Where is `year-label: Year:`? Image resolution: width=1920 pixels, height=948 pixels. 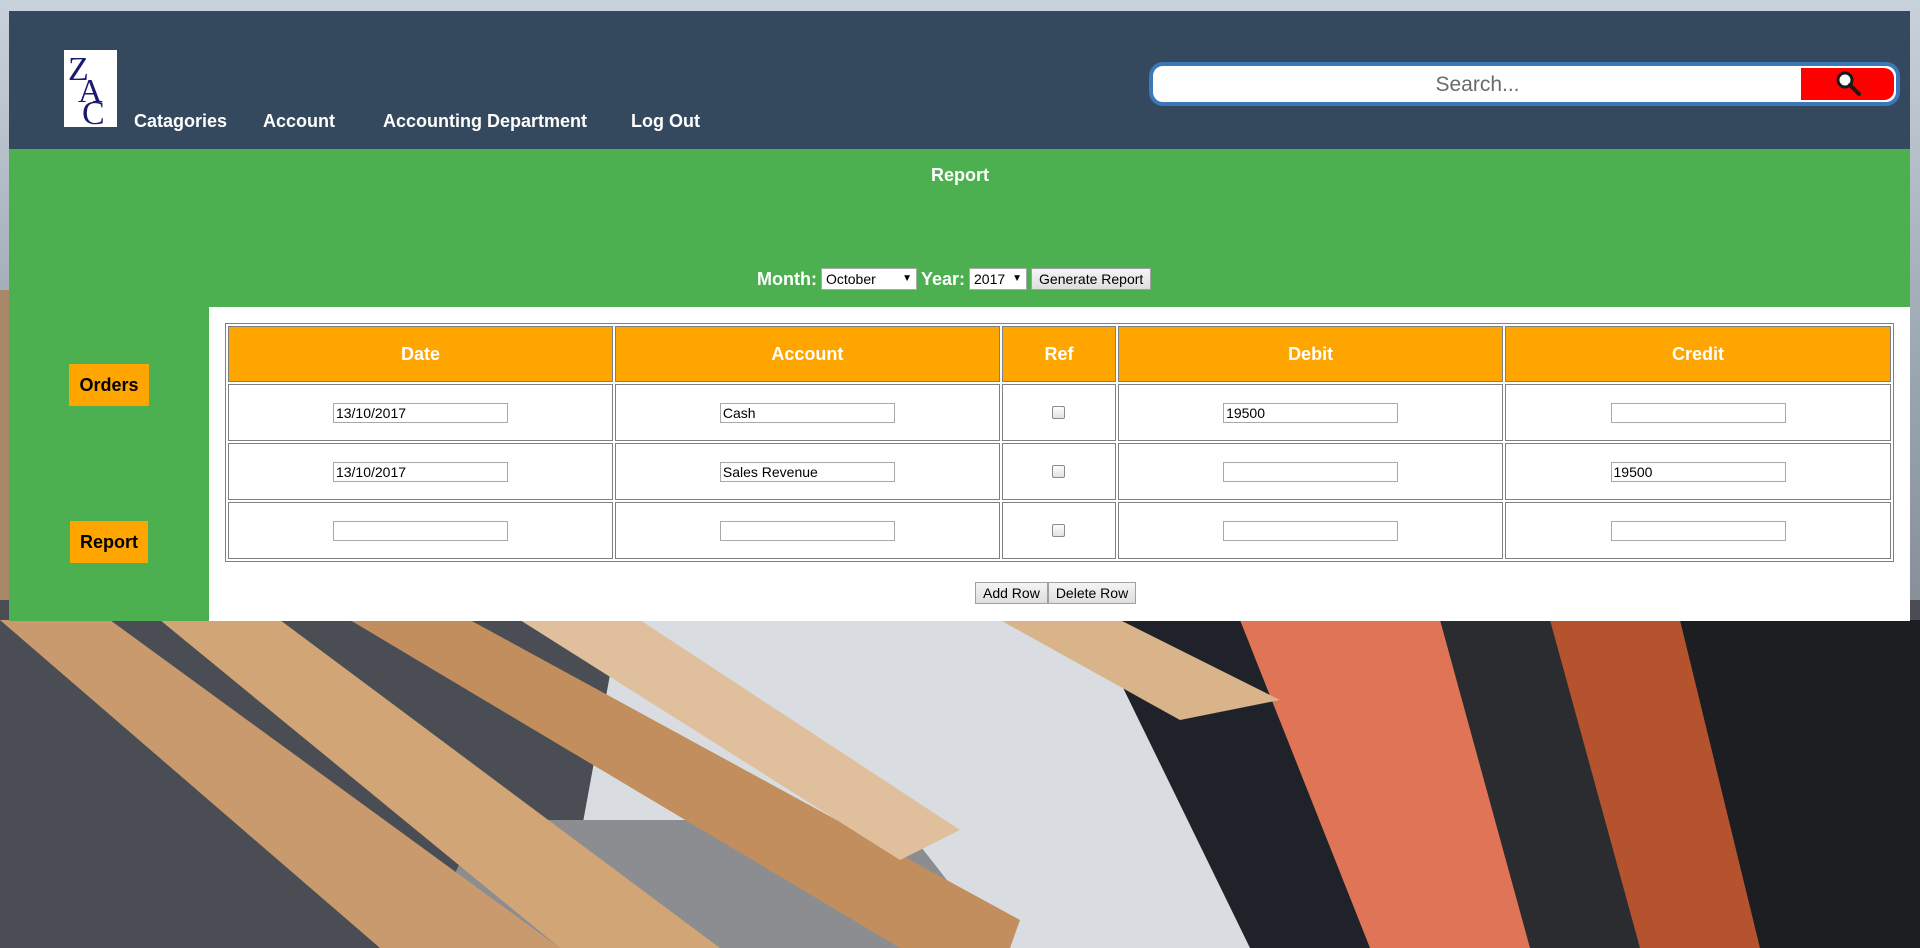
year-label: Year: is located at coordinates (943, 278).